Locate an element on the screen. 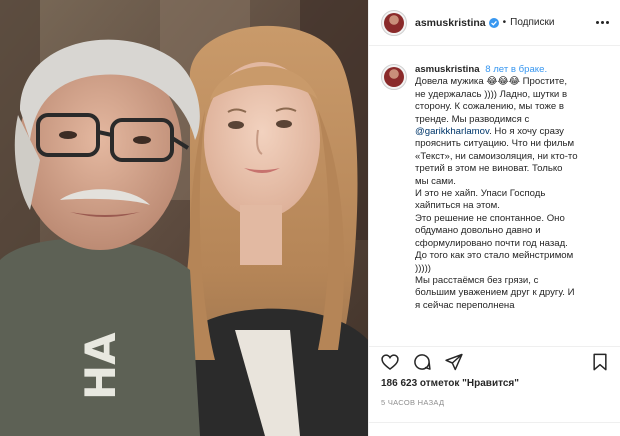 Image resolution: width=620 pixels, height=436 pixels. author-username: asmuskristina is located at coordinates (450, 23).